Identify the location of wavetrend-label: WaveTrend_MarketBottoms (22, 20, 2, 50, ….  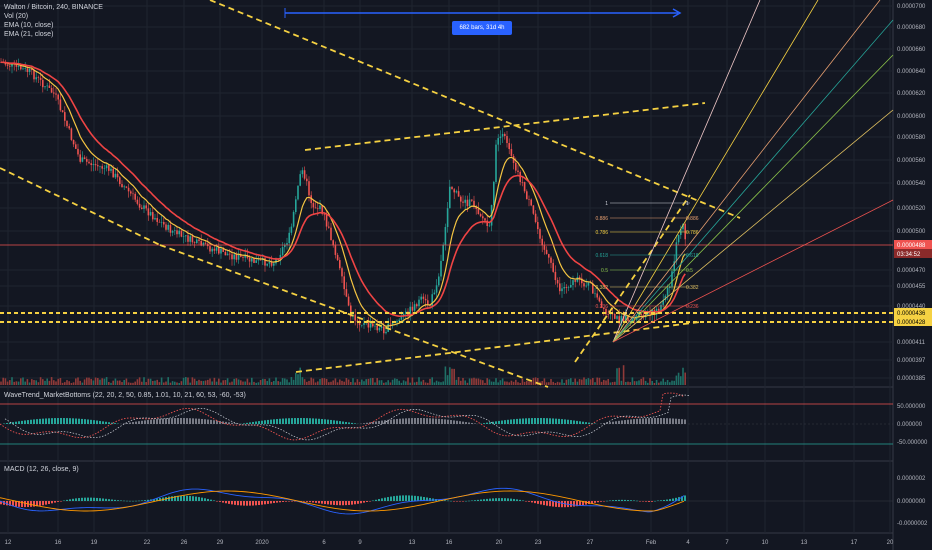
(125, 395).